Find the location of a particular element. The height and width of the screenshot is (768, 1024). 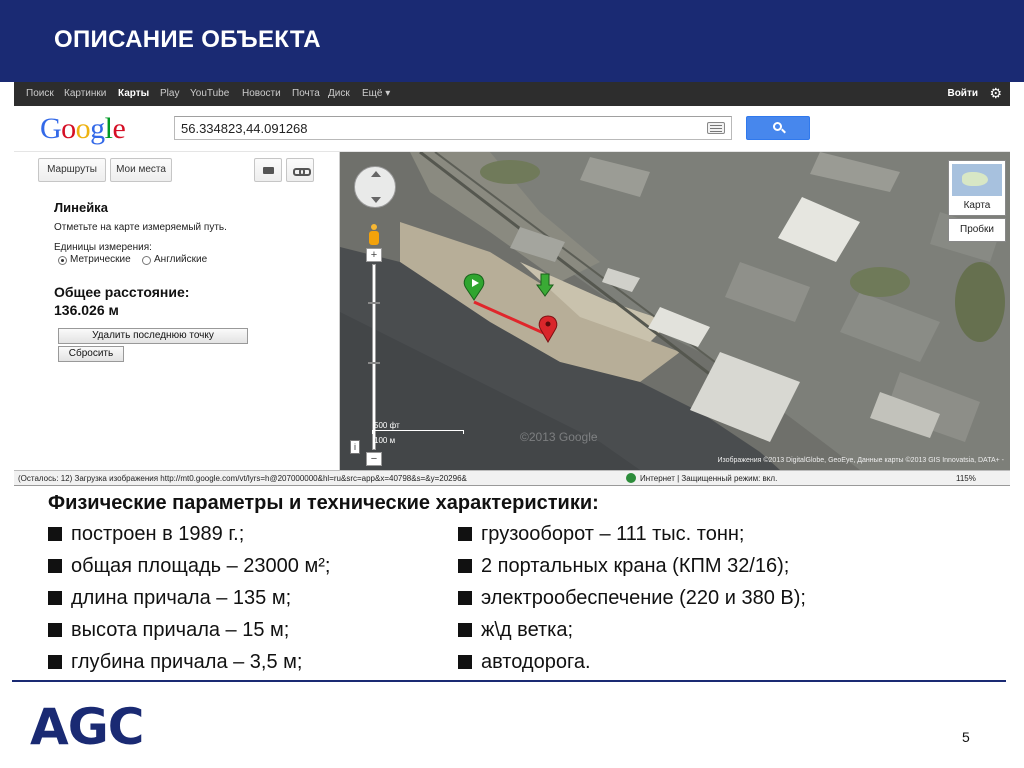

search-input: 56.334823,44.091268 is located at coordinates (453, 128).